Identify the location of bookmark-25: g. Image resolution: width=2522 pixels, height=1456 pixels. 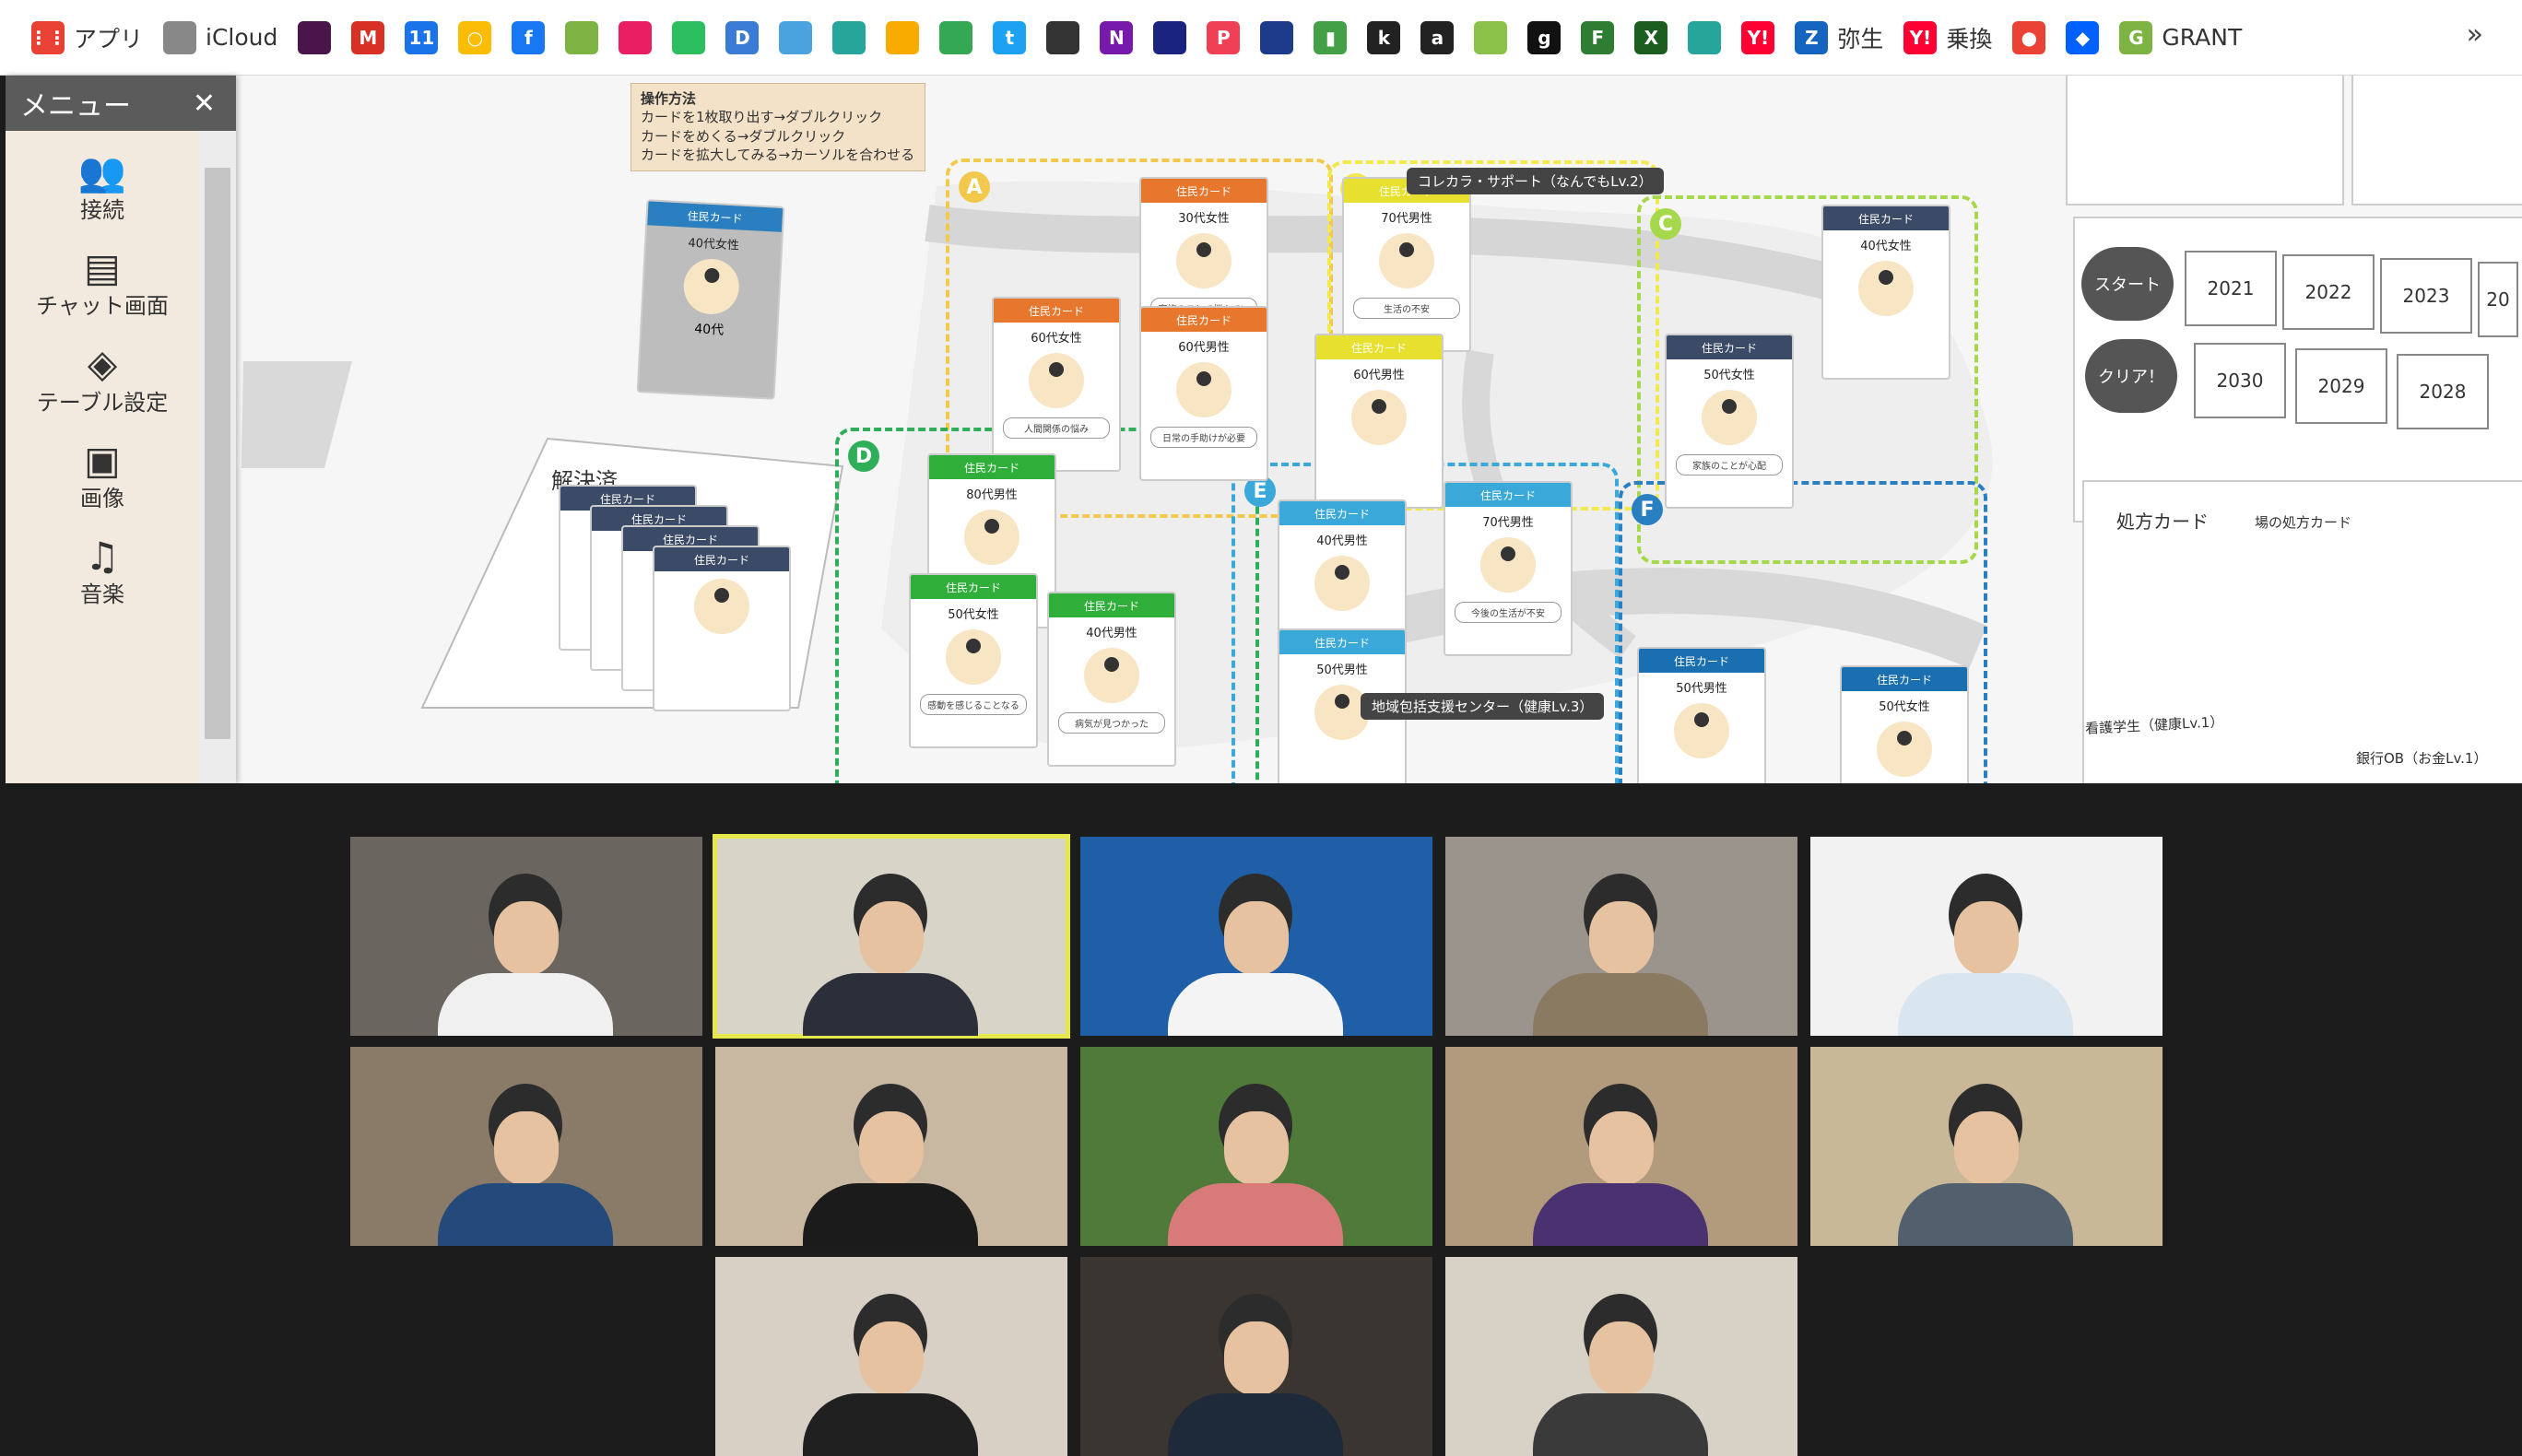
(1544, 38).